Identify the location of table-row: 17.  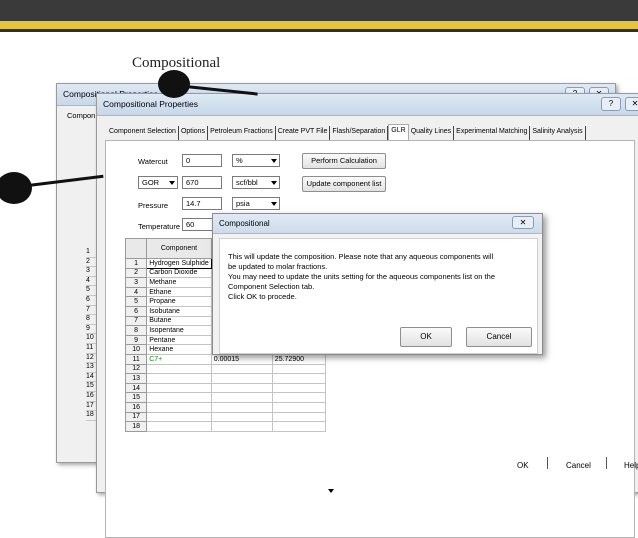
(225, 417).